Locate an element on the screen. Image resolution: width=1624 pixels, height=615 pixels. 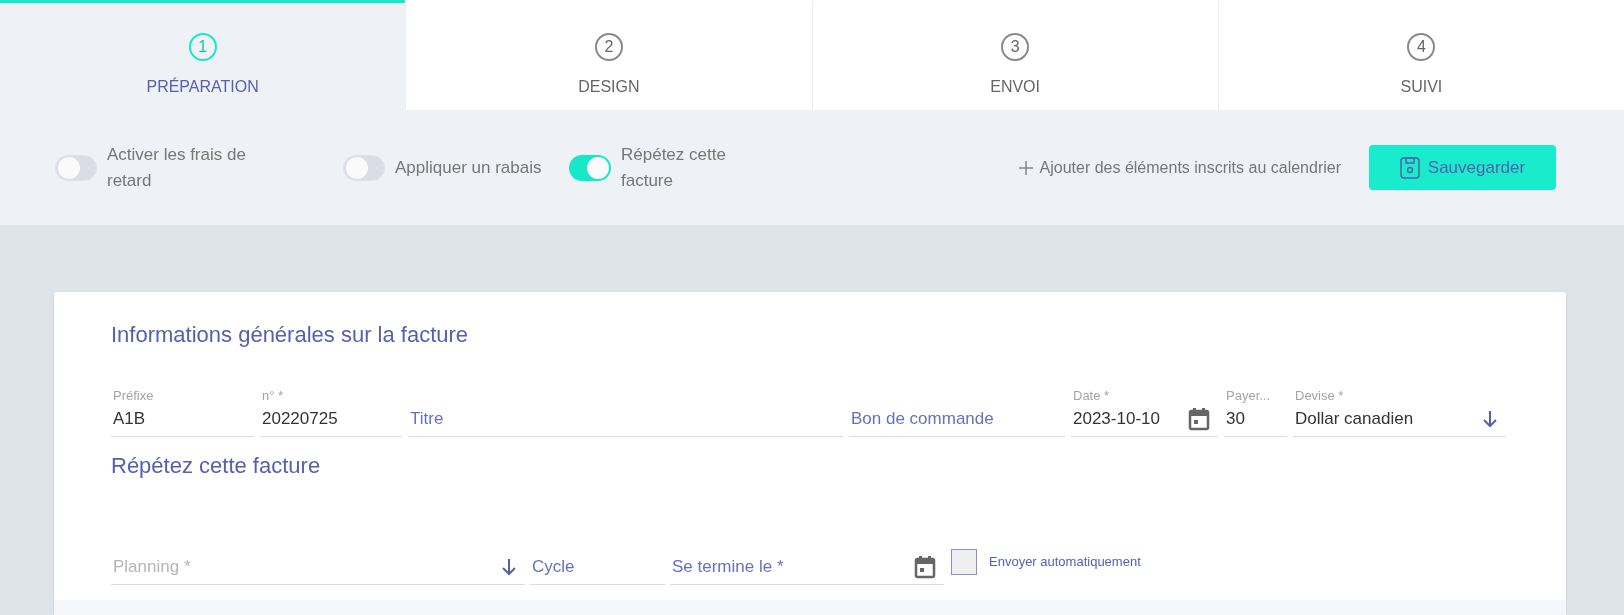
field-placeholder: Planning * is located at coordinates (152, 567).